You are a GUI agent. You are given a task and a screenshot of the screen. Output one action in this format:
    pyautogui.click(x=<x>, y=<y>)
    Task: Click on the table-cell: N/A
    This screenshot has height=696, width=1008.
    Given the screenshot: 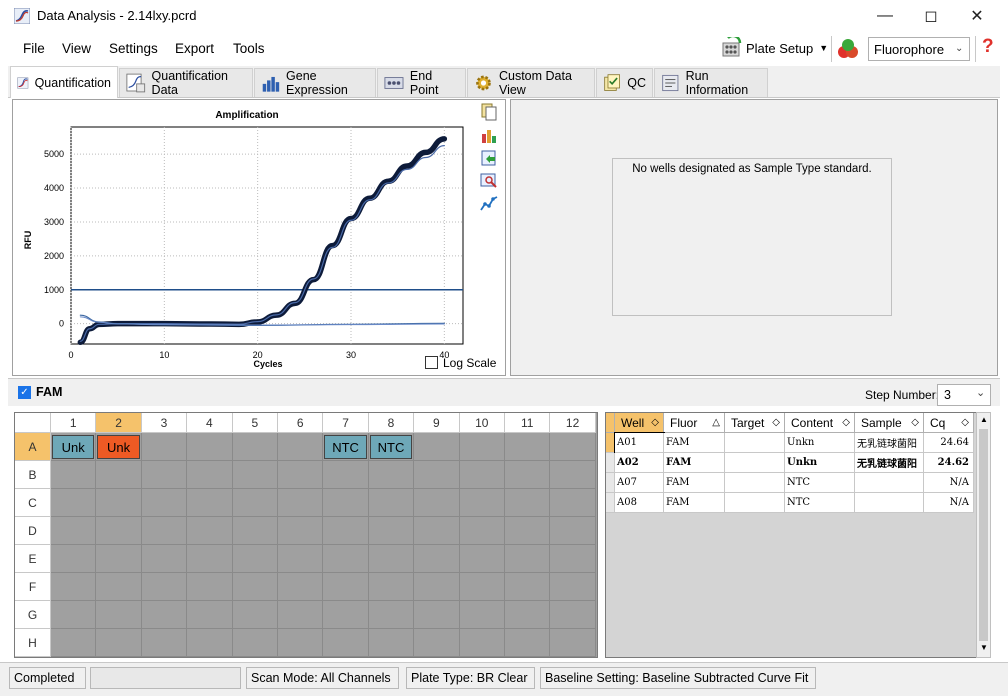 What is the action you would take?
    pyautogui.click(x=949, y=503)
    